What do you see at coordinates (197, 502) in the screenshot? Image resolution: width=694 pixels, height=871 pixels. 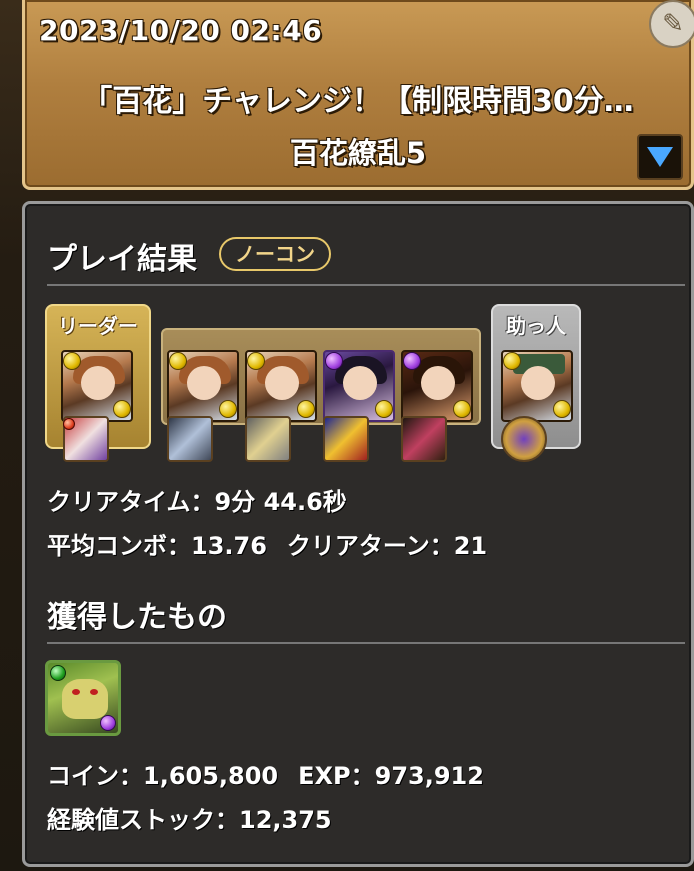 I see `clear-time: クリアタイム：9分 44.6秒` at bounding box center [197, 502].